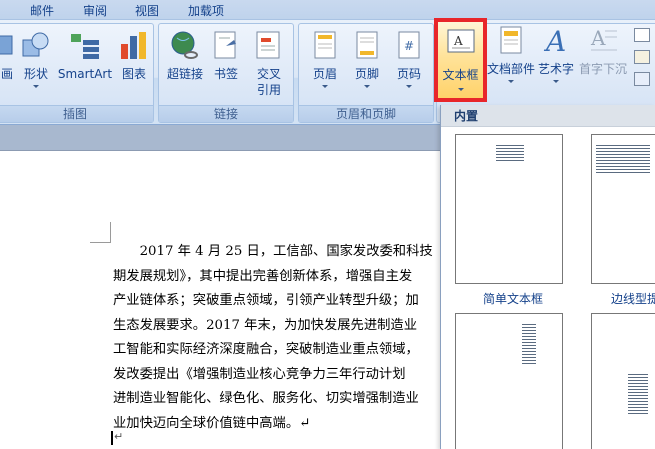 The width and height of the screenshot is (655, 449). I want to click on globe-link-icon, so click(185, 45).